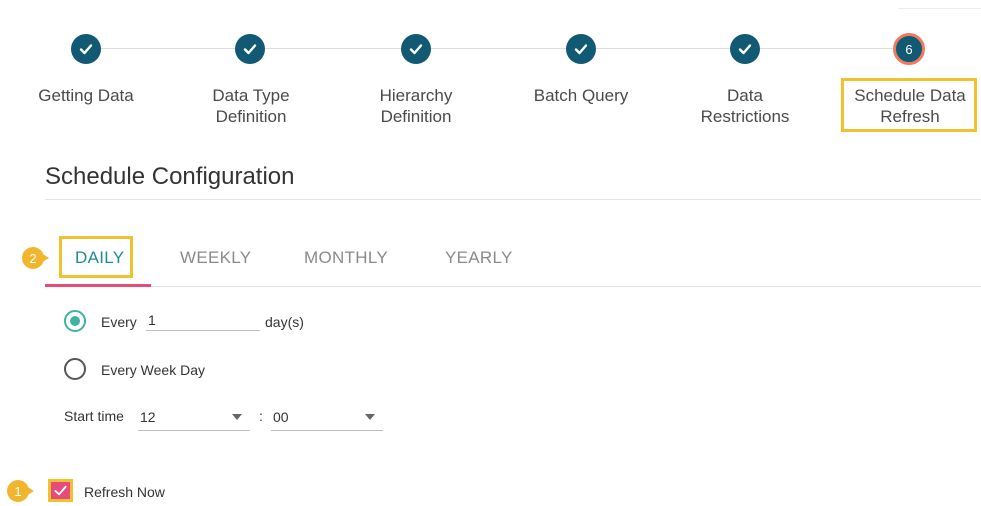  What do you see at coordinates (203, 321) in the screenshot?
I see `every-days-input` at bounding box center [203, 321].